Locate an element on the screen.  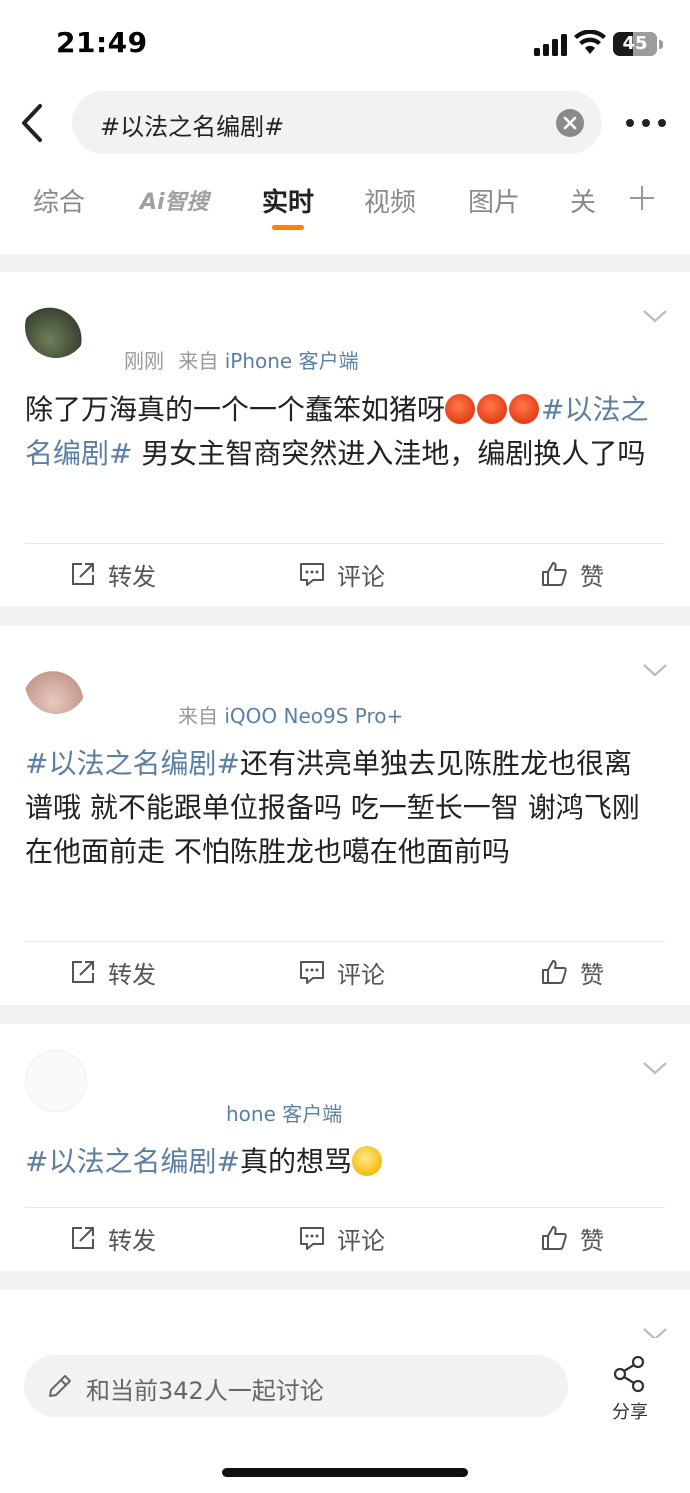
battery-tip is located at coordinates (661, 44).